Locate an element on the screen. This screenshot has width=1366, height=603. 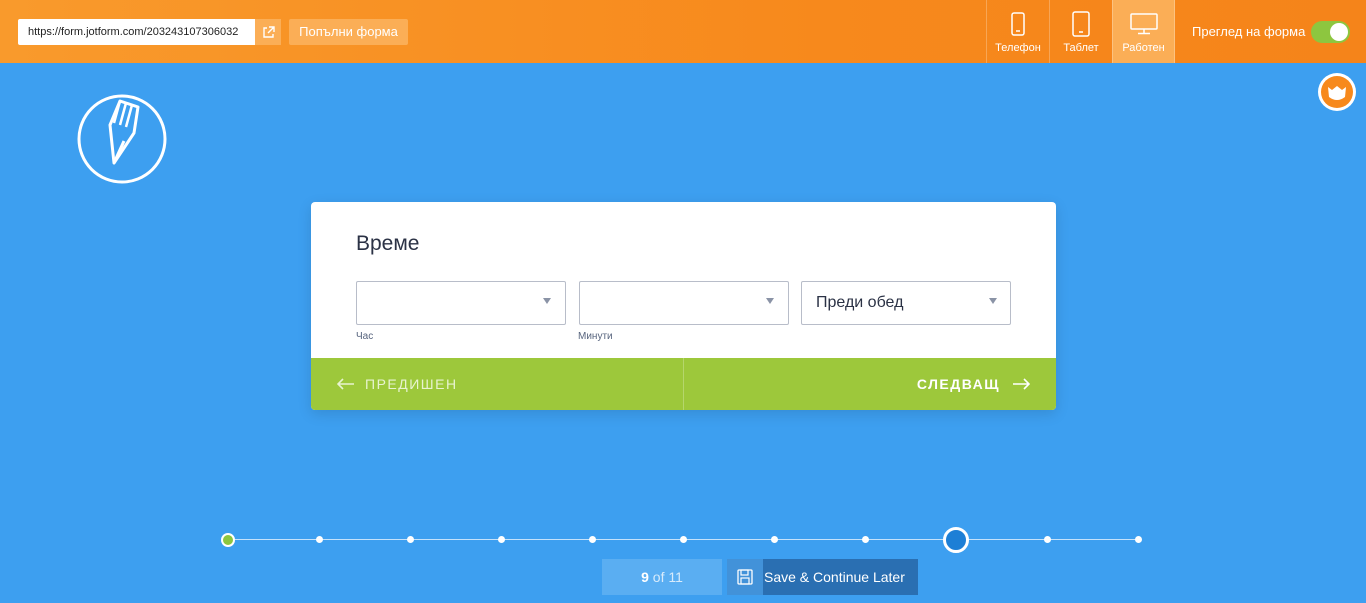
phone-icon is located at coordinates (1018, 24).